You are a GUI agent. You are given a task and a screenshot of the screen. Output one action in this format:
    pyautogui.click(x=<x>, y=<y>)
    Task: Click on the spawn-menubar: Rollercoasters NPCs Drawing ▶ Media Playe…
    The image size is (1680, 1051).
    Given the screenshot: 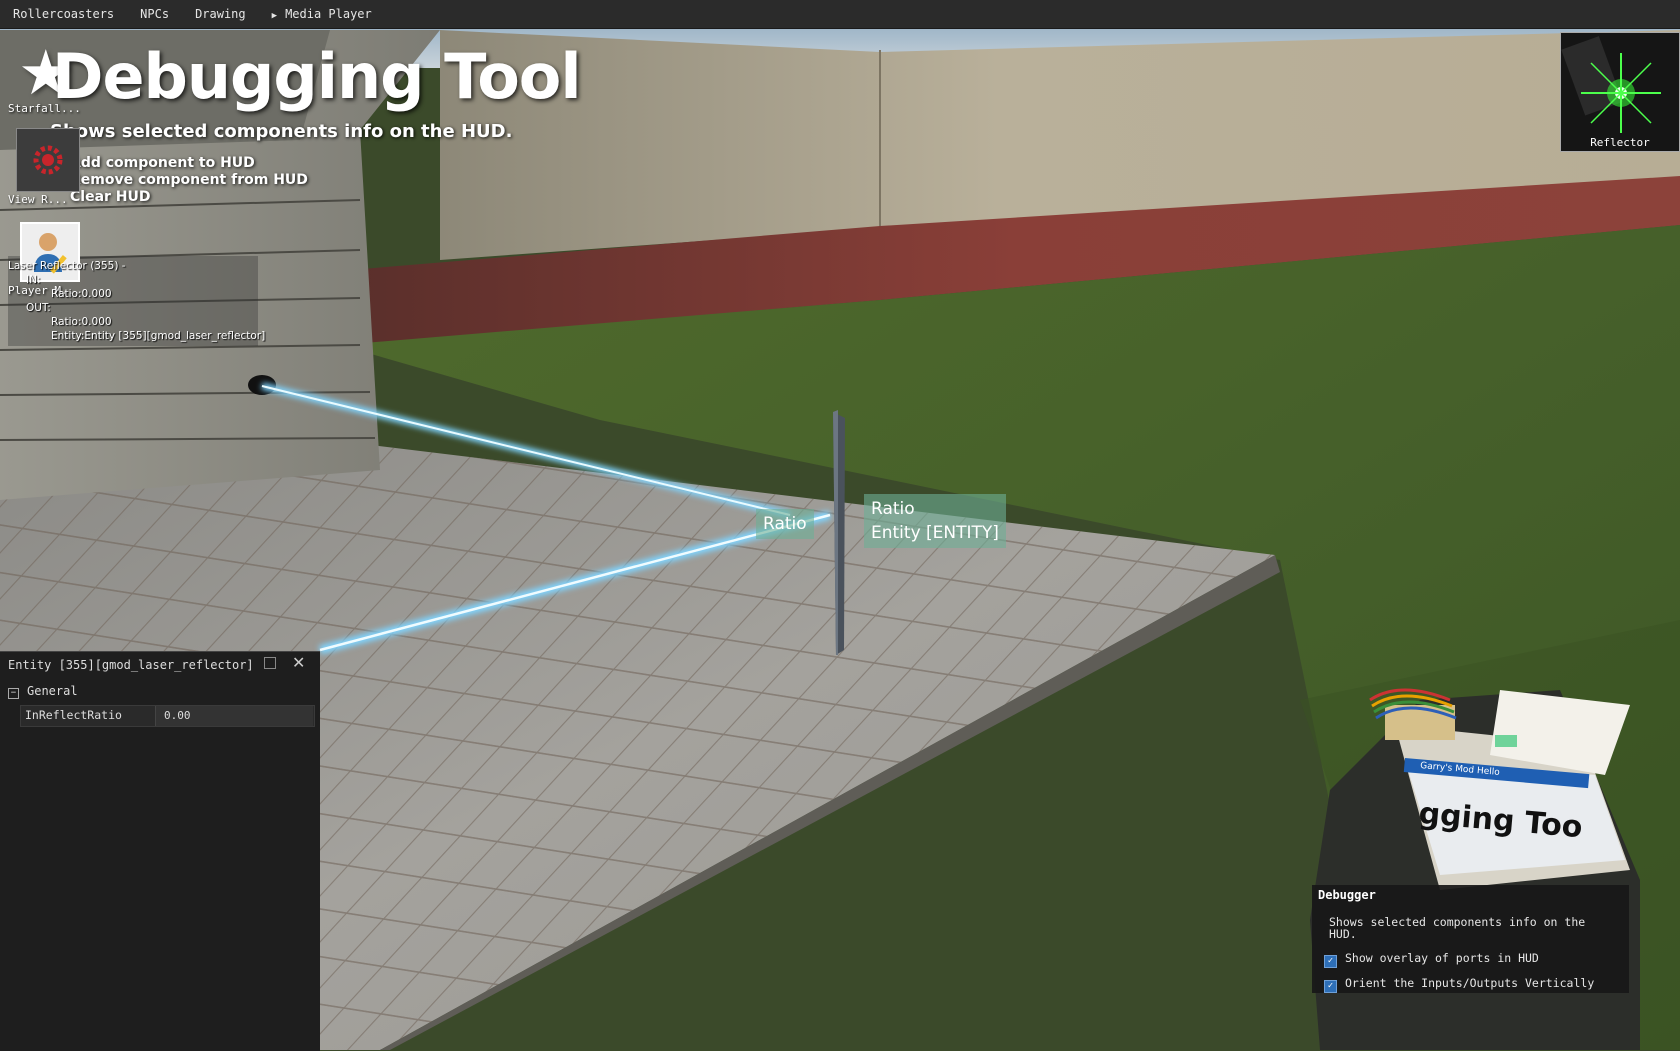 What is the action you would take?
    pyautogui.click(x=840, y=14)
    